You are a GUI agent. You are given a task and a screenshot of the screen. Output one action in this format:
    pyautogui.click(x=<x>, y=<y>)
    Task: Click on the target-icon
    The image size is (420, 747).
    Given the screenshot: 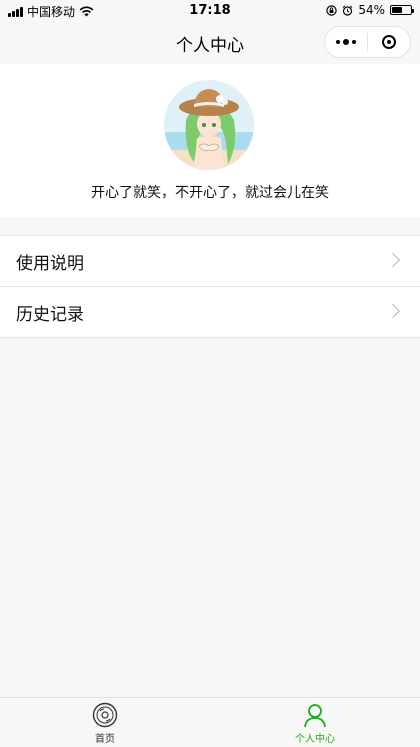 What is the action you would take?
    pyautogui.click(x=389, y=42)
    